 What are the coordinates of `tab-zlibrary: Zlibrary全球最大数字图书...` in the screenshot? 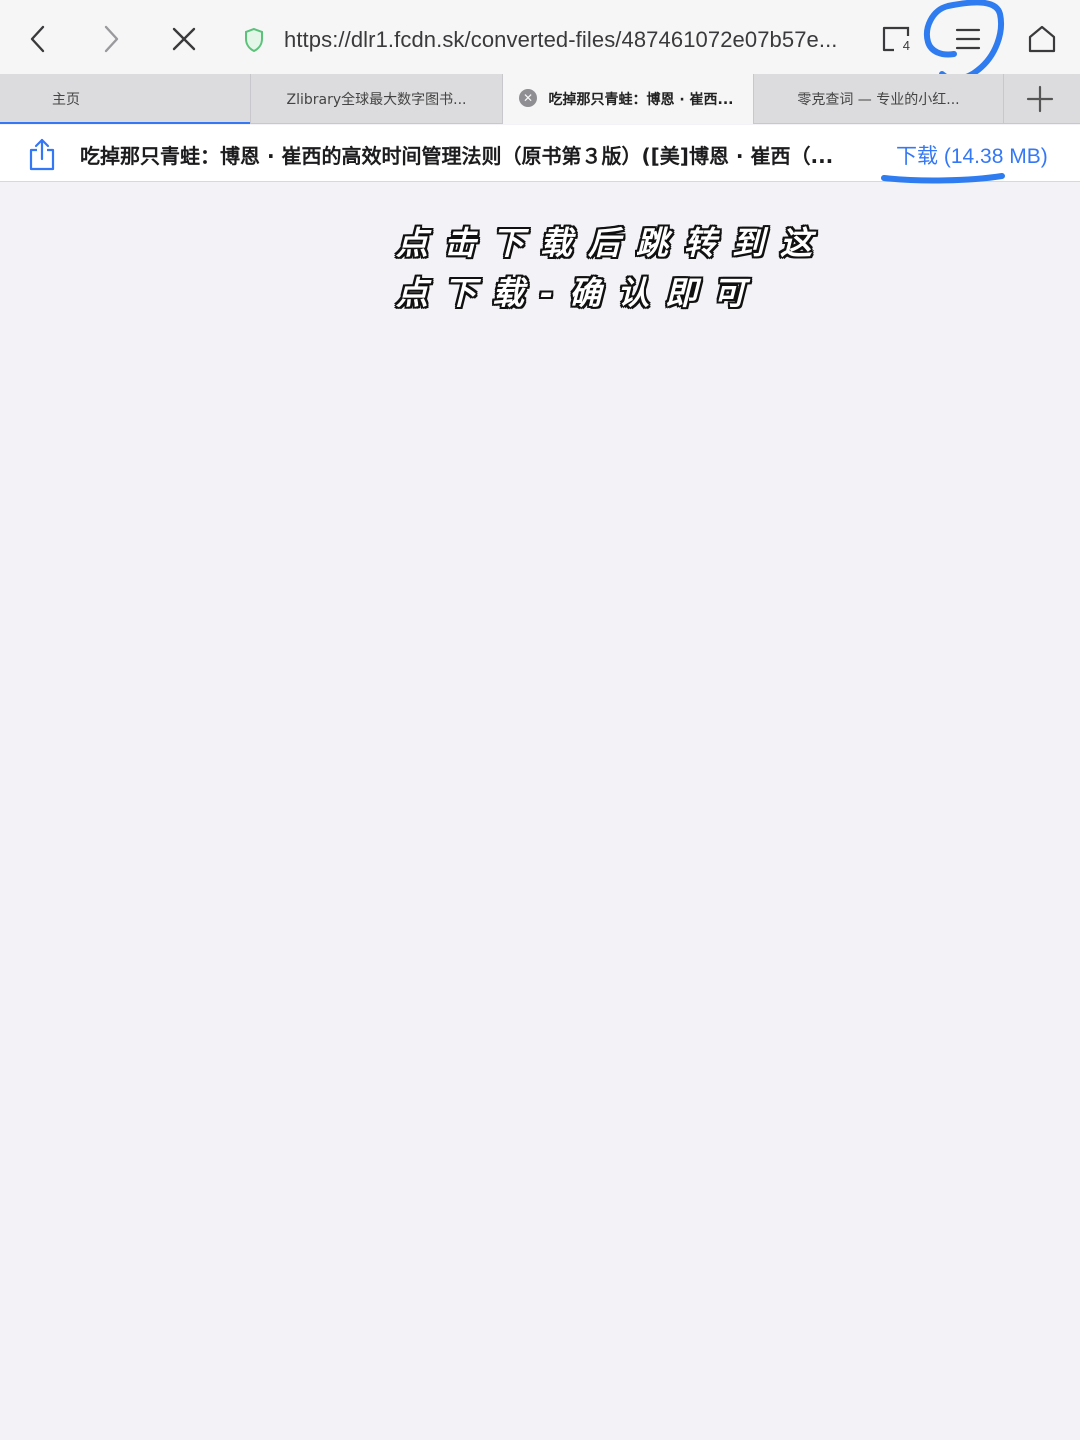 It's located at (377, 99).